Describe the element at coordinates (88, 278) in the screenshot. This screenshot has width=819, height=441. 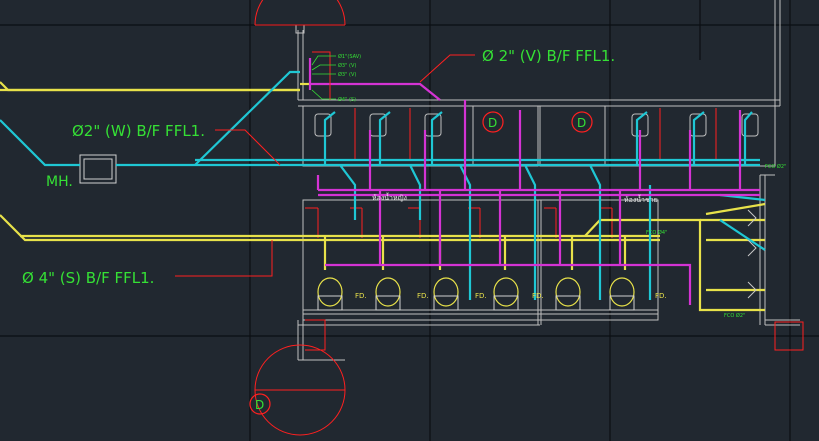
I see `soil-pipe-label: Ø 4" (S) B/F FFL1.` at that location.